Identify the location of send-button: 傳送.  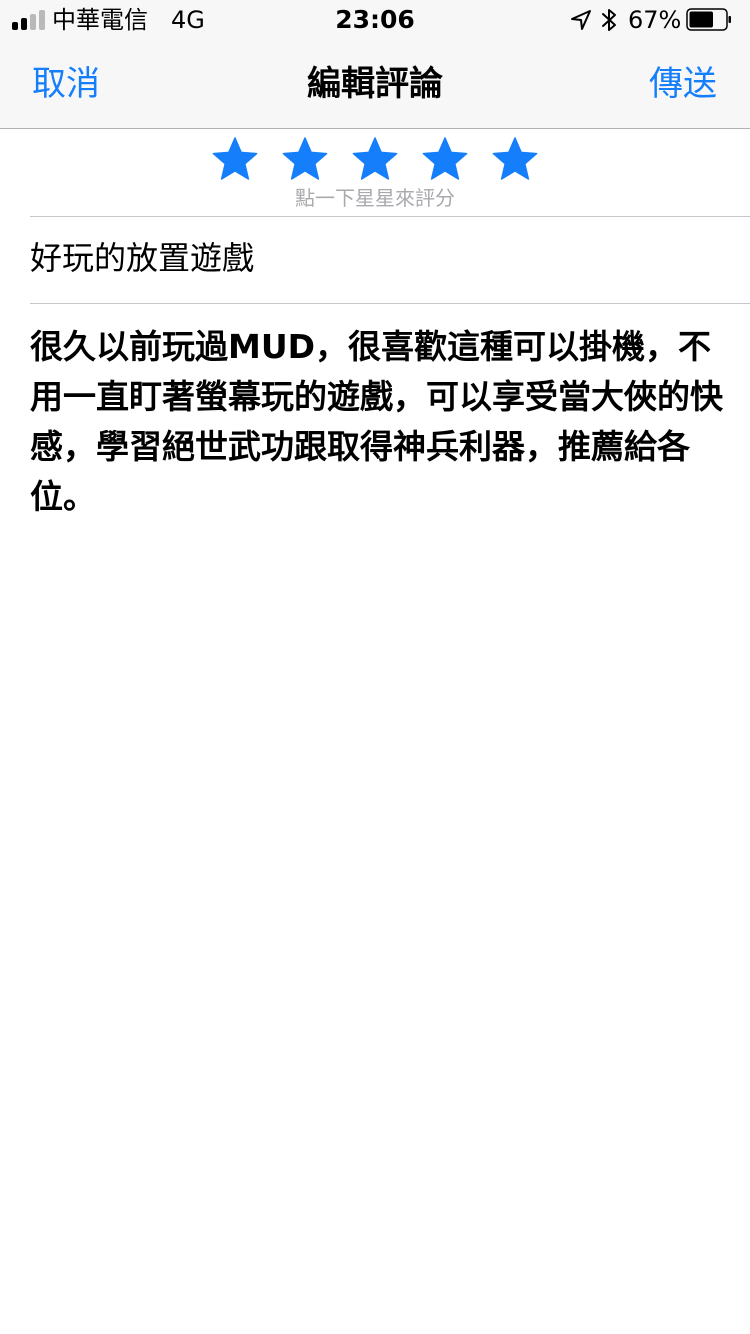
(683, 84).